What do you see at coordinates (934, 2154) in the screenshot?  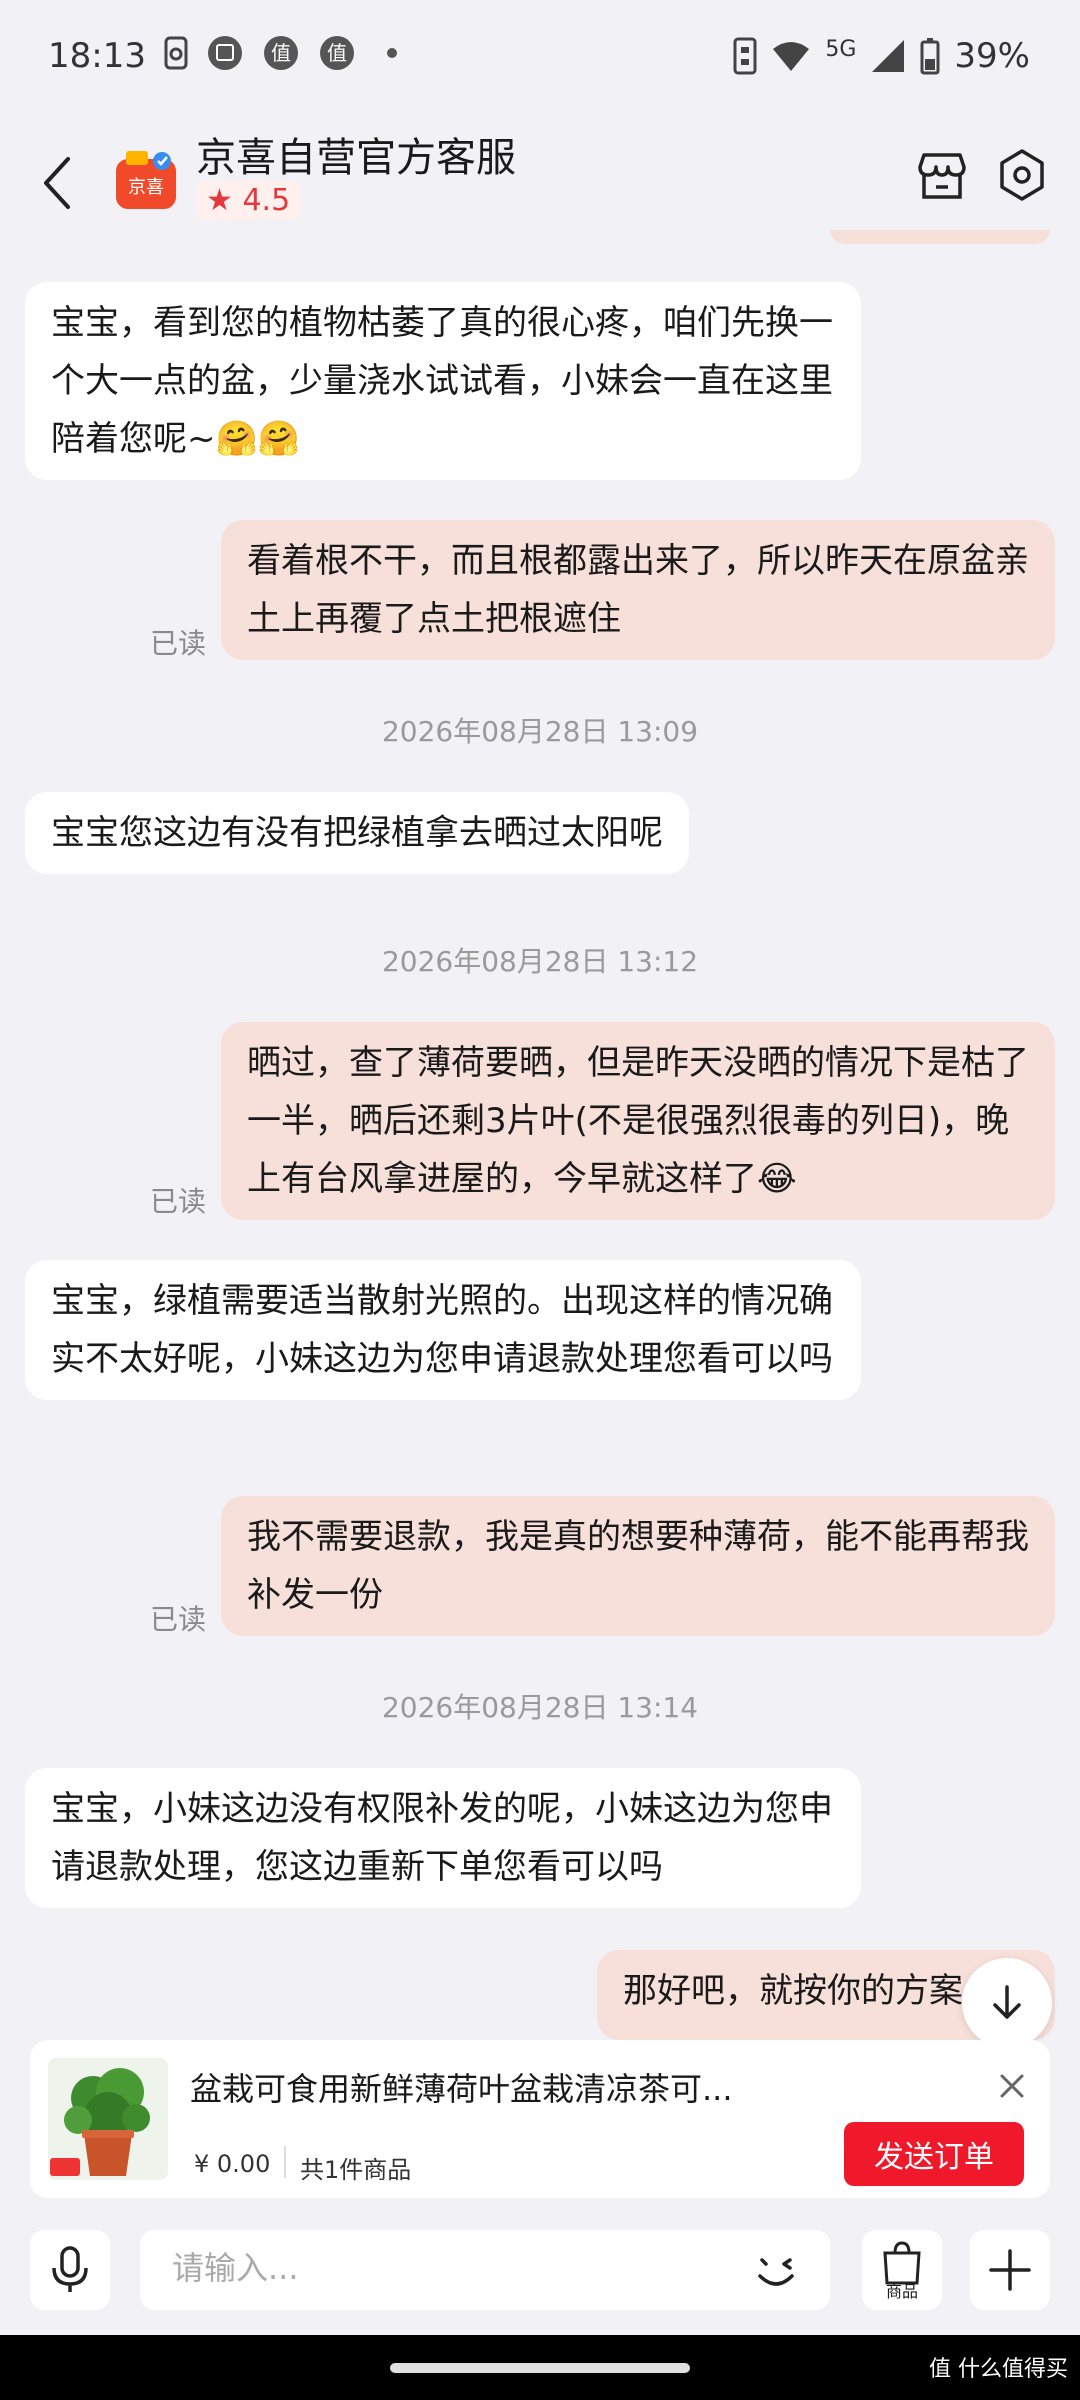 I see `send-order-button: 发送订单` at bounding box center [934, 2154].